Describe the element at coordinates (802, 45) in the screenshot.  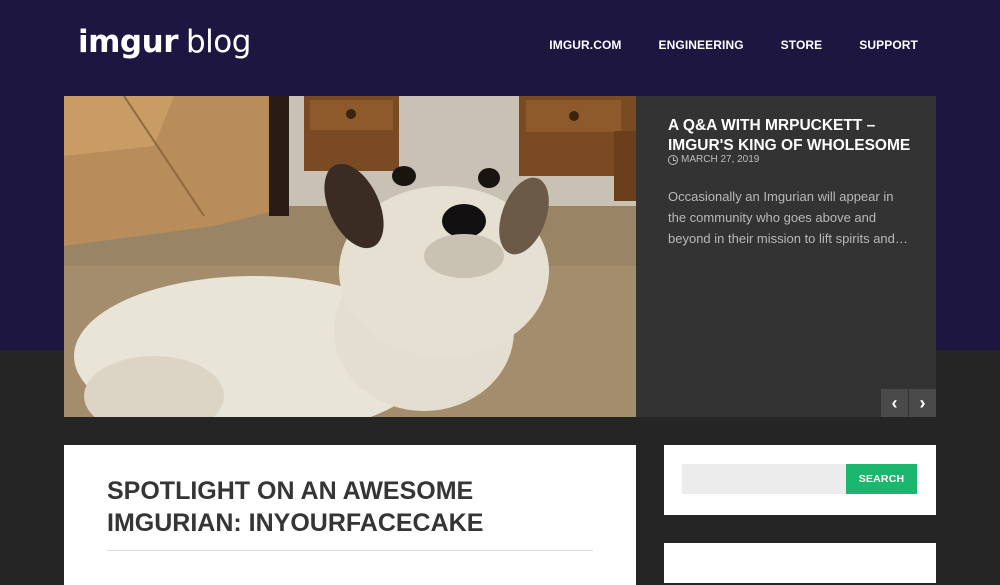
I see `nav-item-store: STORE` at that location.